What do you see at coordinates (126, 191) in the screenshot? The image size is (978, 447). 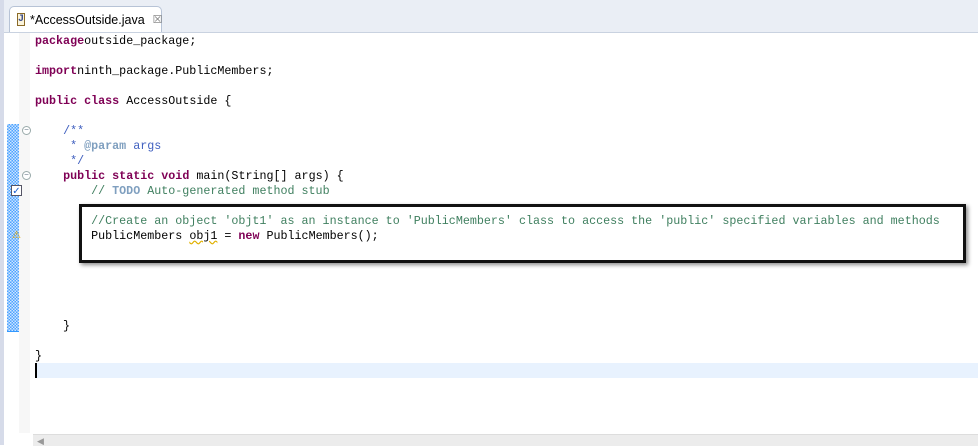 I see `code-token: TODO` at bounding box center [126, 191].